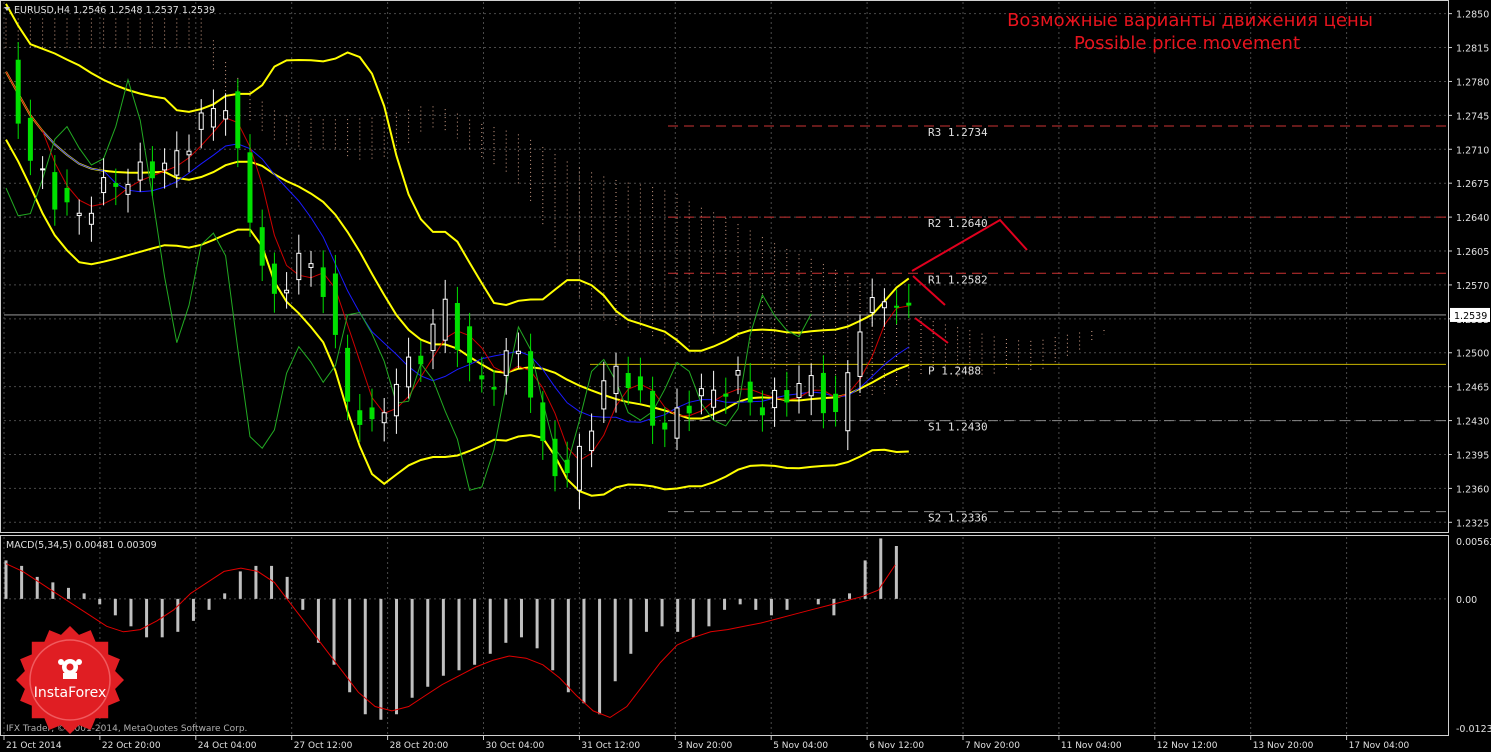  Describe the element at coordinates (1472, 455) in the screenshot. I see `price-tick-label: 1.2395` at that location.